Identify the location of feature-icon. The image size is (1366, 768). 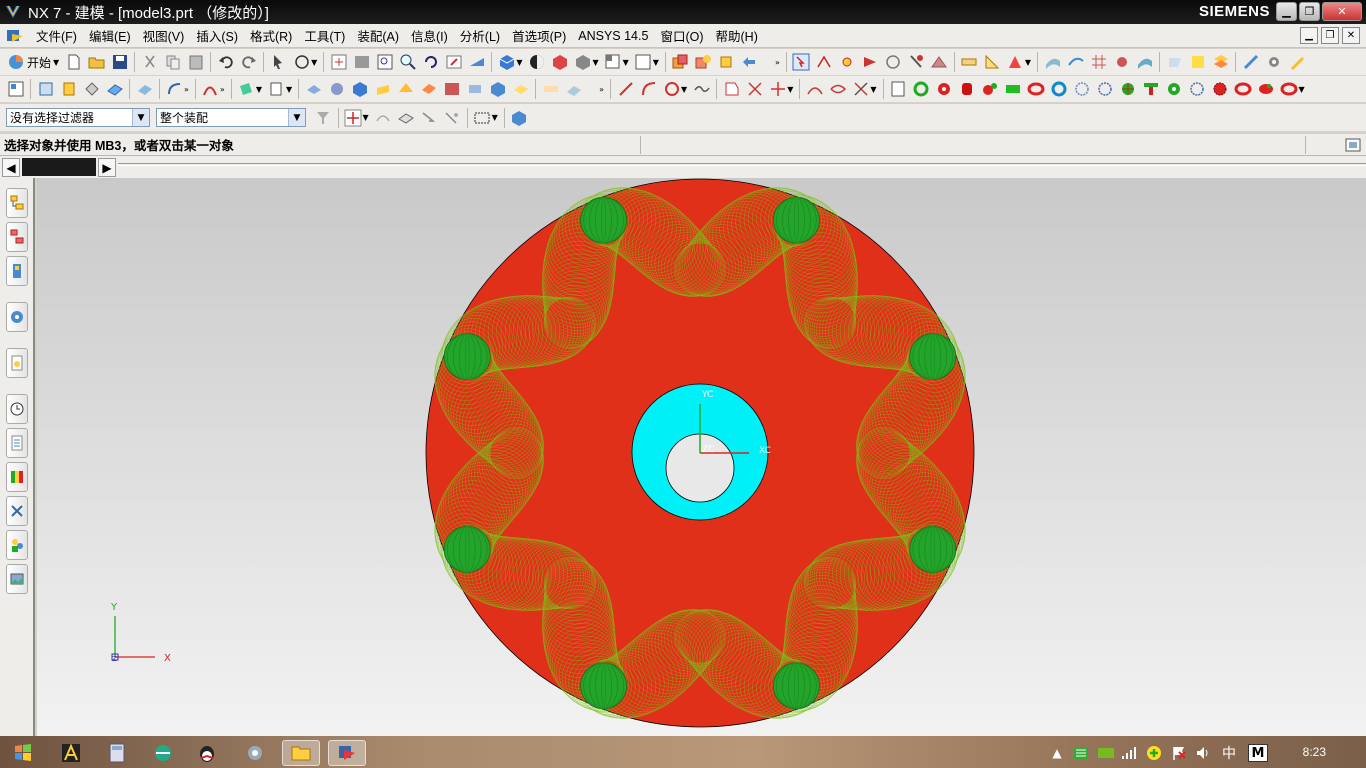
(870, 62).